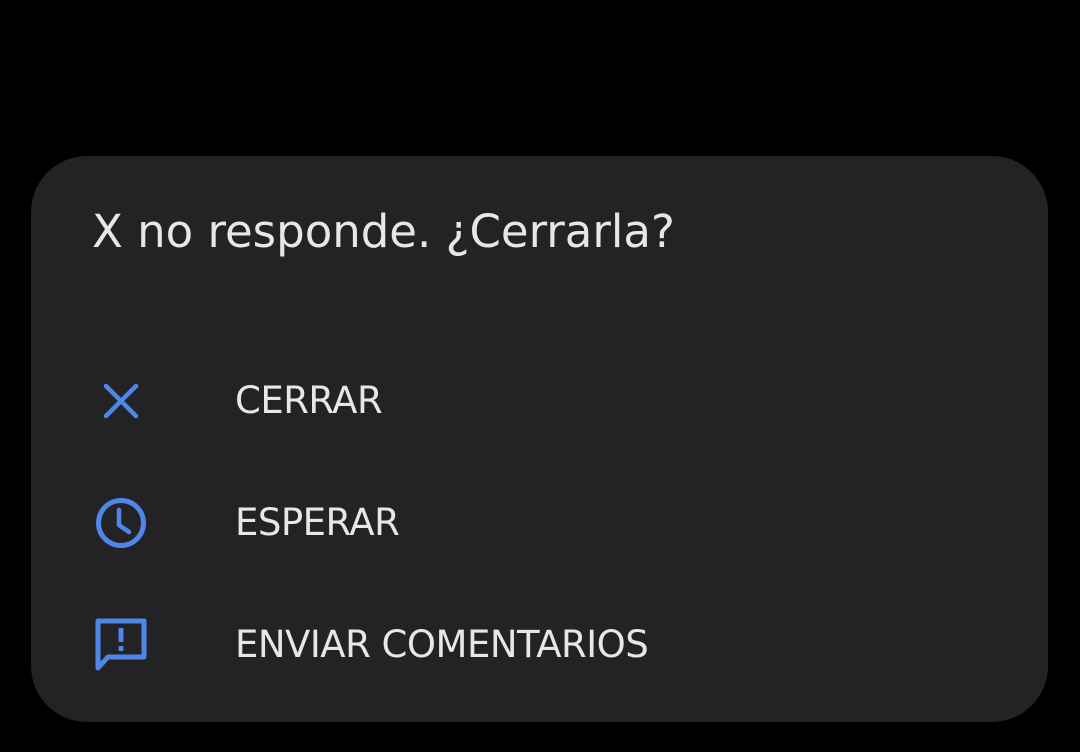  Describe the element at coordinates (442, 644) in the screenshot. I see `send-feedback-label: ENVIAR COMENTARIOS` at that location.